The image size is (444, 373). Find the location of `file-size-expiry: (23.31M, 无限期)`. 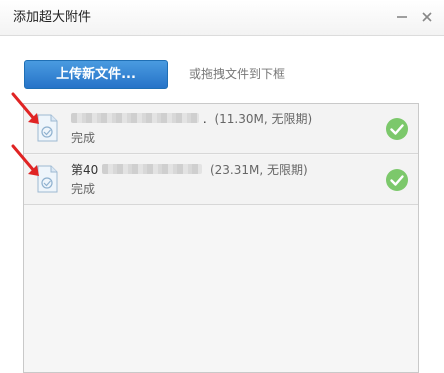

file-size-expiry: (23.31M, 无限期) is located at coordinates (258, 170).